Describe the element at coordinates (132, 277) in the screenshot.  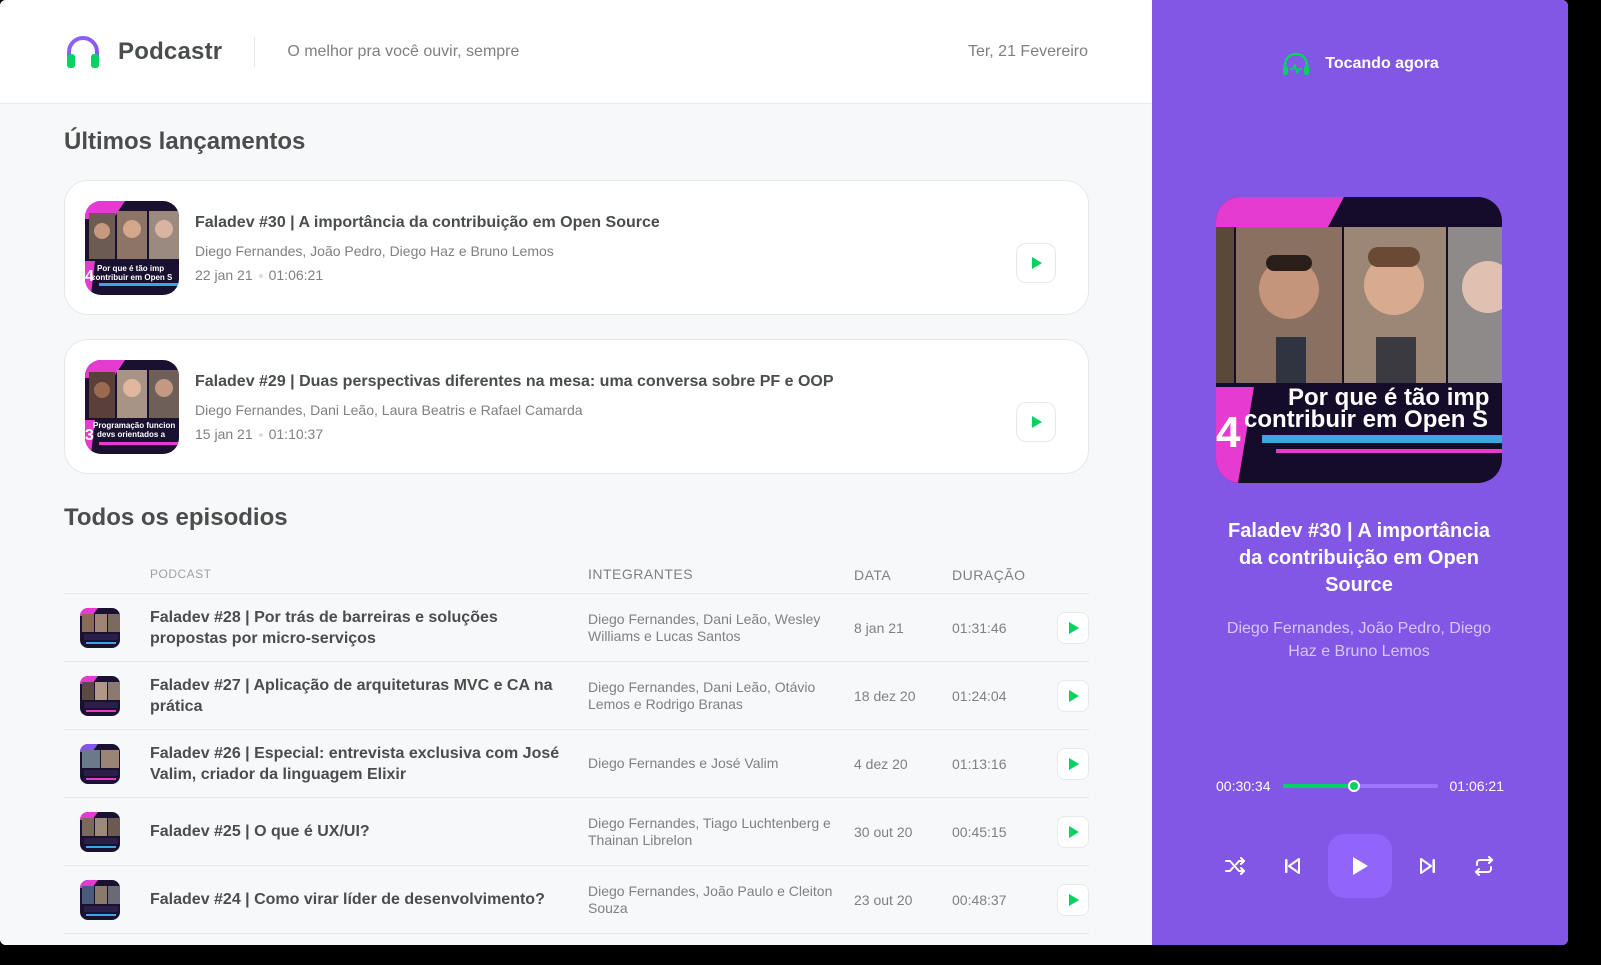
I see `svg-text: contribuir em Open S` at that location.